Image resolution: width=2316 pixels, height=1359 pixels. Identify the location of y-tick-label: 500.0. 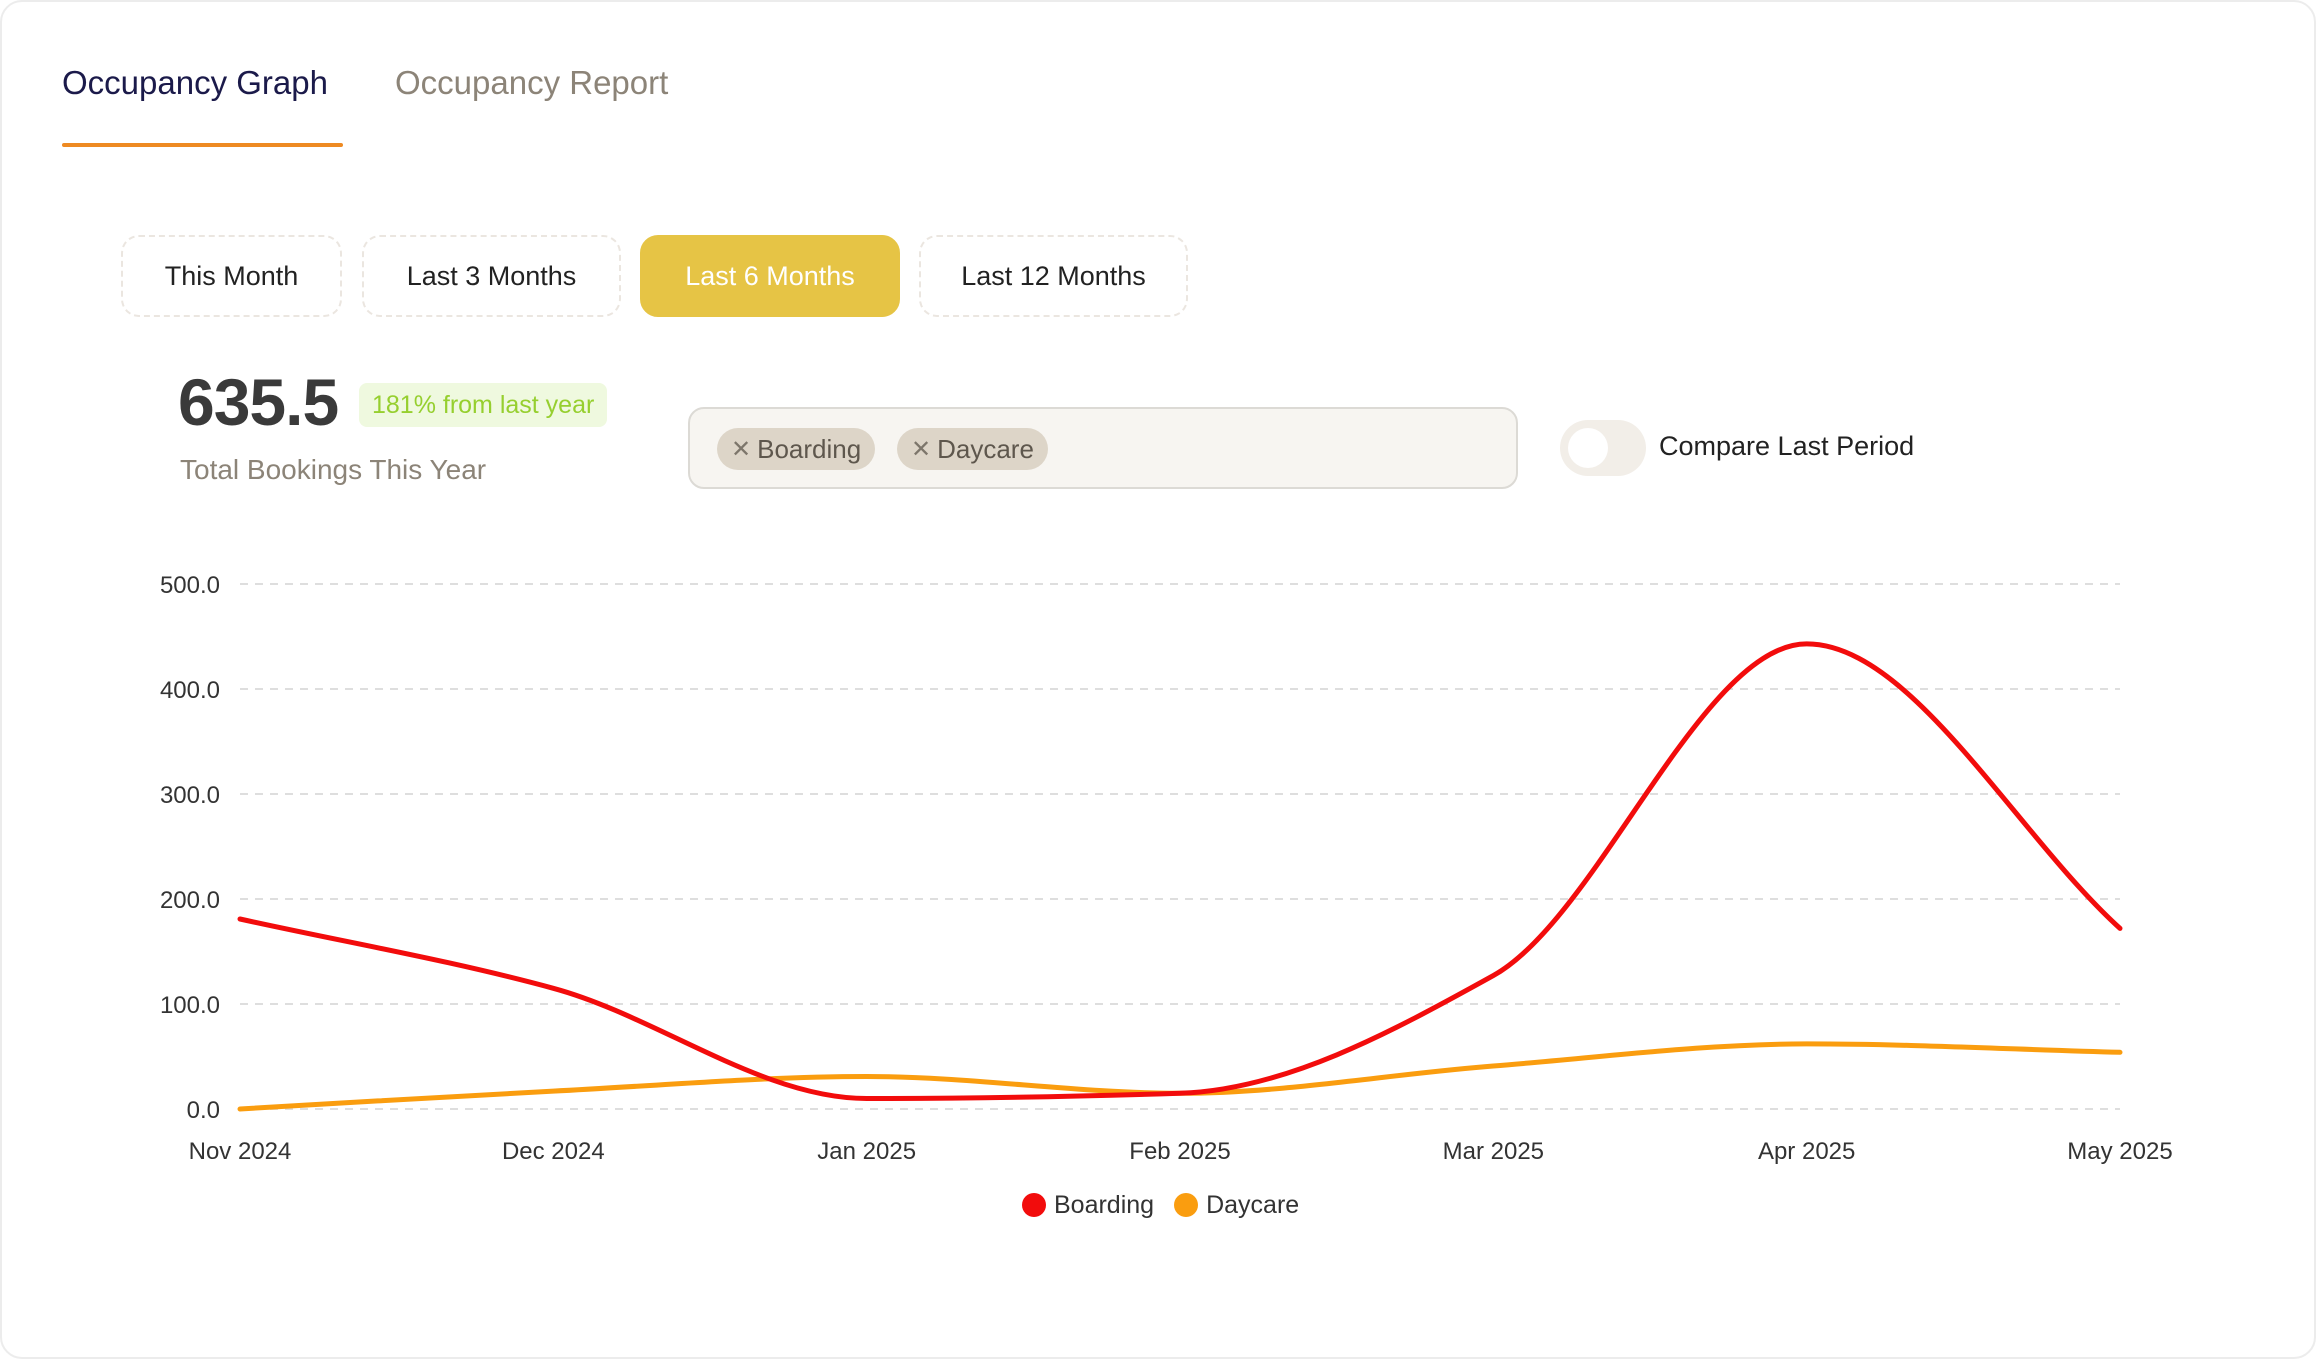
(190, 585).